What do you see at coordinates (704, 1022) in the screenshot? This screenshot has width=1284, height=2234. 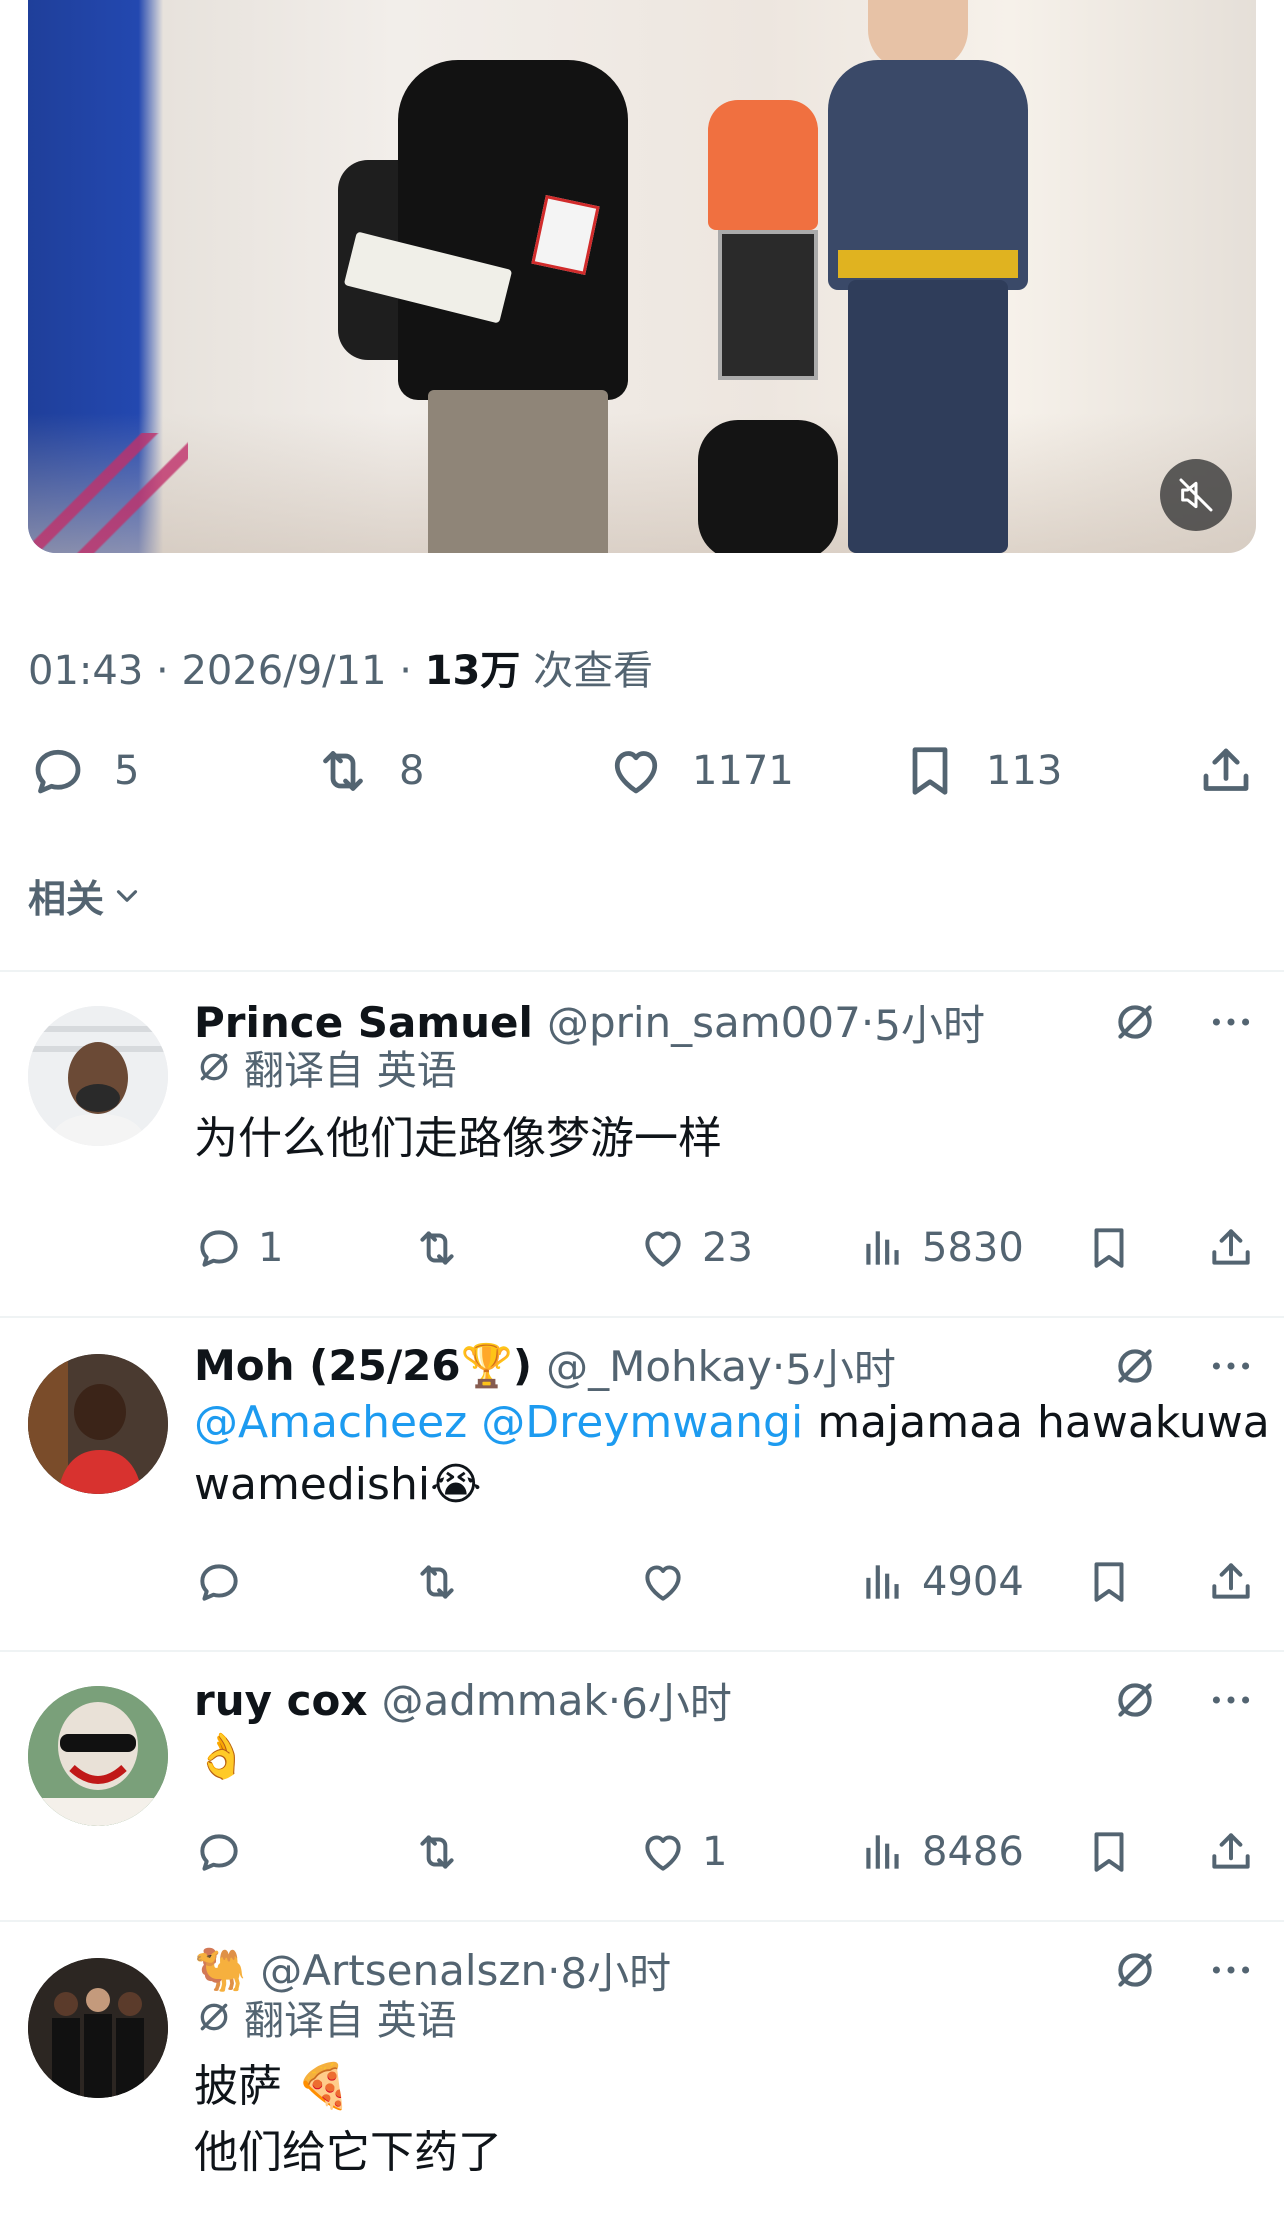 I see `handle: @prin_sam007` at bounding box center [704, 1022].